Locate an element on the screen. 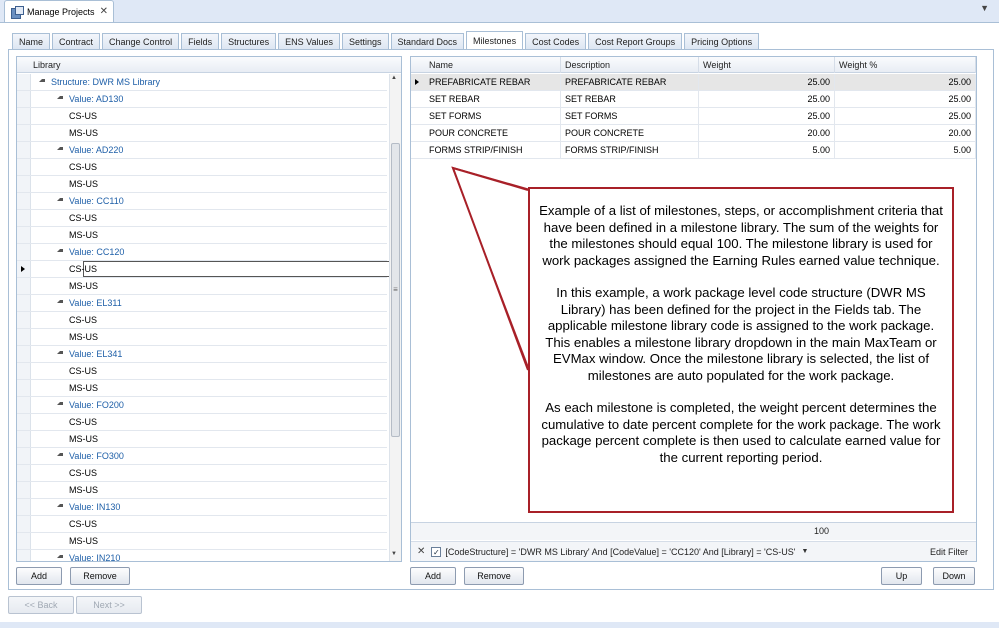 The height and width of the screenshot is (628, 999). filter-checkbox: ✓ is located at coordinates (436, 551).